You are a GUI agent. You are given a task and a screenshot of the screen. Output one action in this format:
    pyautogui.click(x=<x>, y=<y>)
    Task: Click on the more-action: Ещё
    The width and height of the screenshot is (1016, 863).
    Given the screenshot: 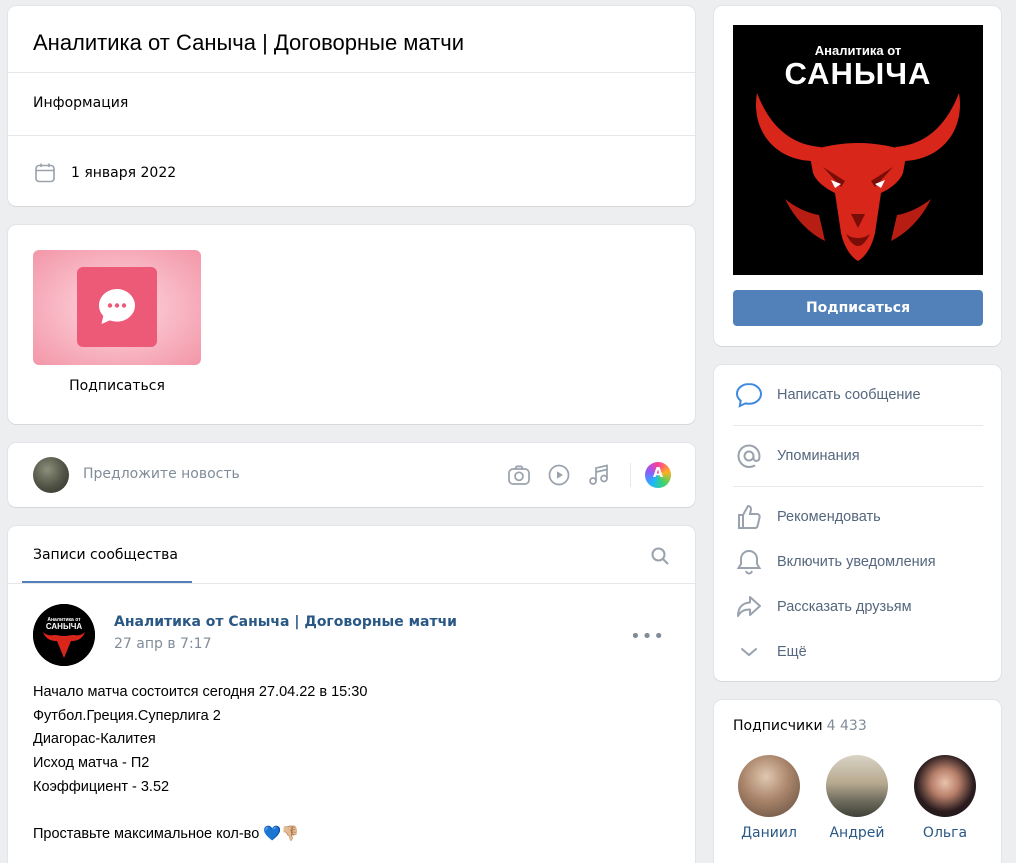 What is the action you would take?
    pyautogui.click(x=770, y=652)
    